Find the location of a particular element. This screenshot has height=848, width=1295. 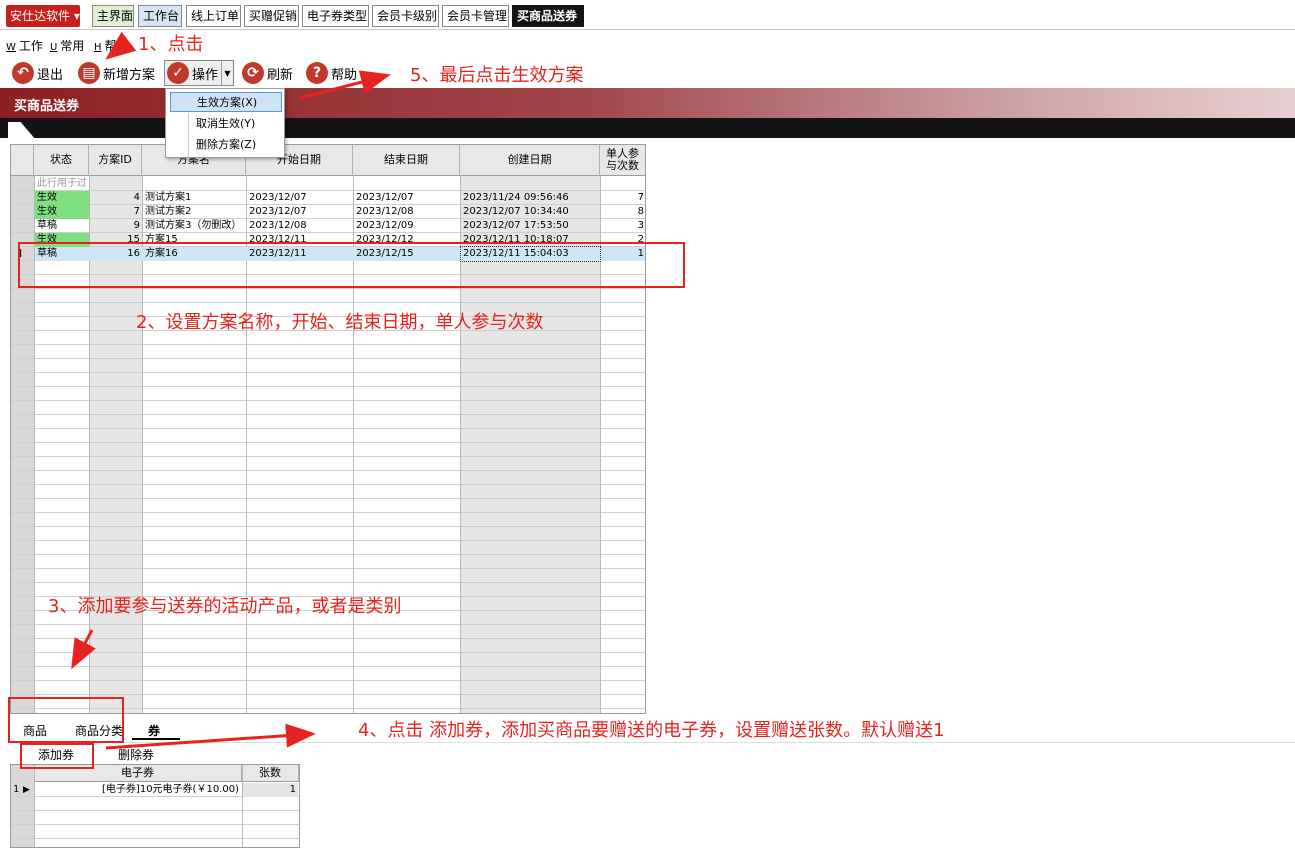

arrow-step4 is located at coordinates (210, 736).